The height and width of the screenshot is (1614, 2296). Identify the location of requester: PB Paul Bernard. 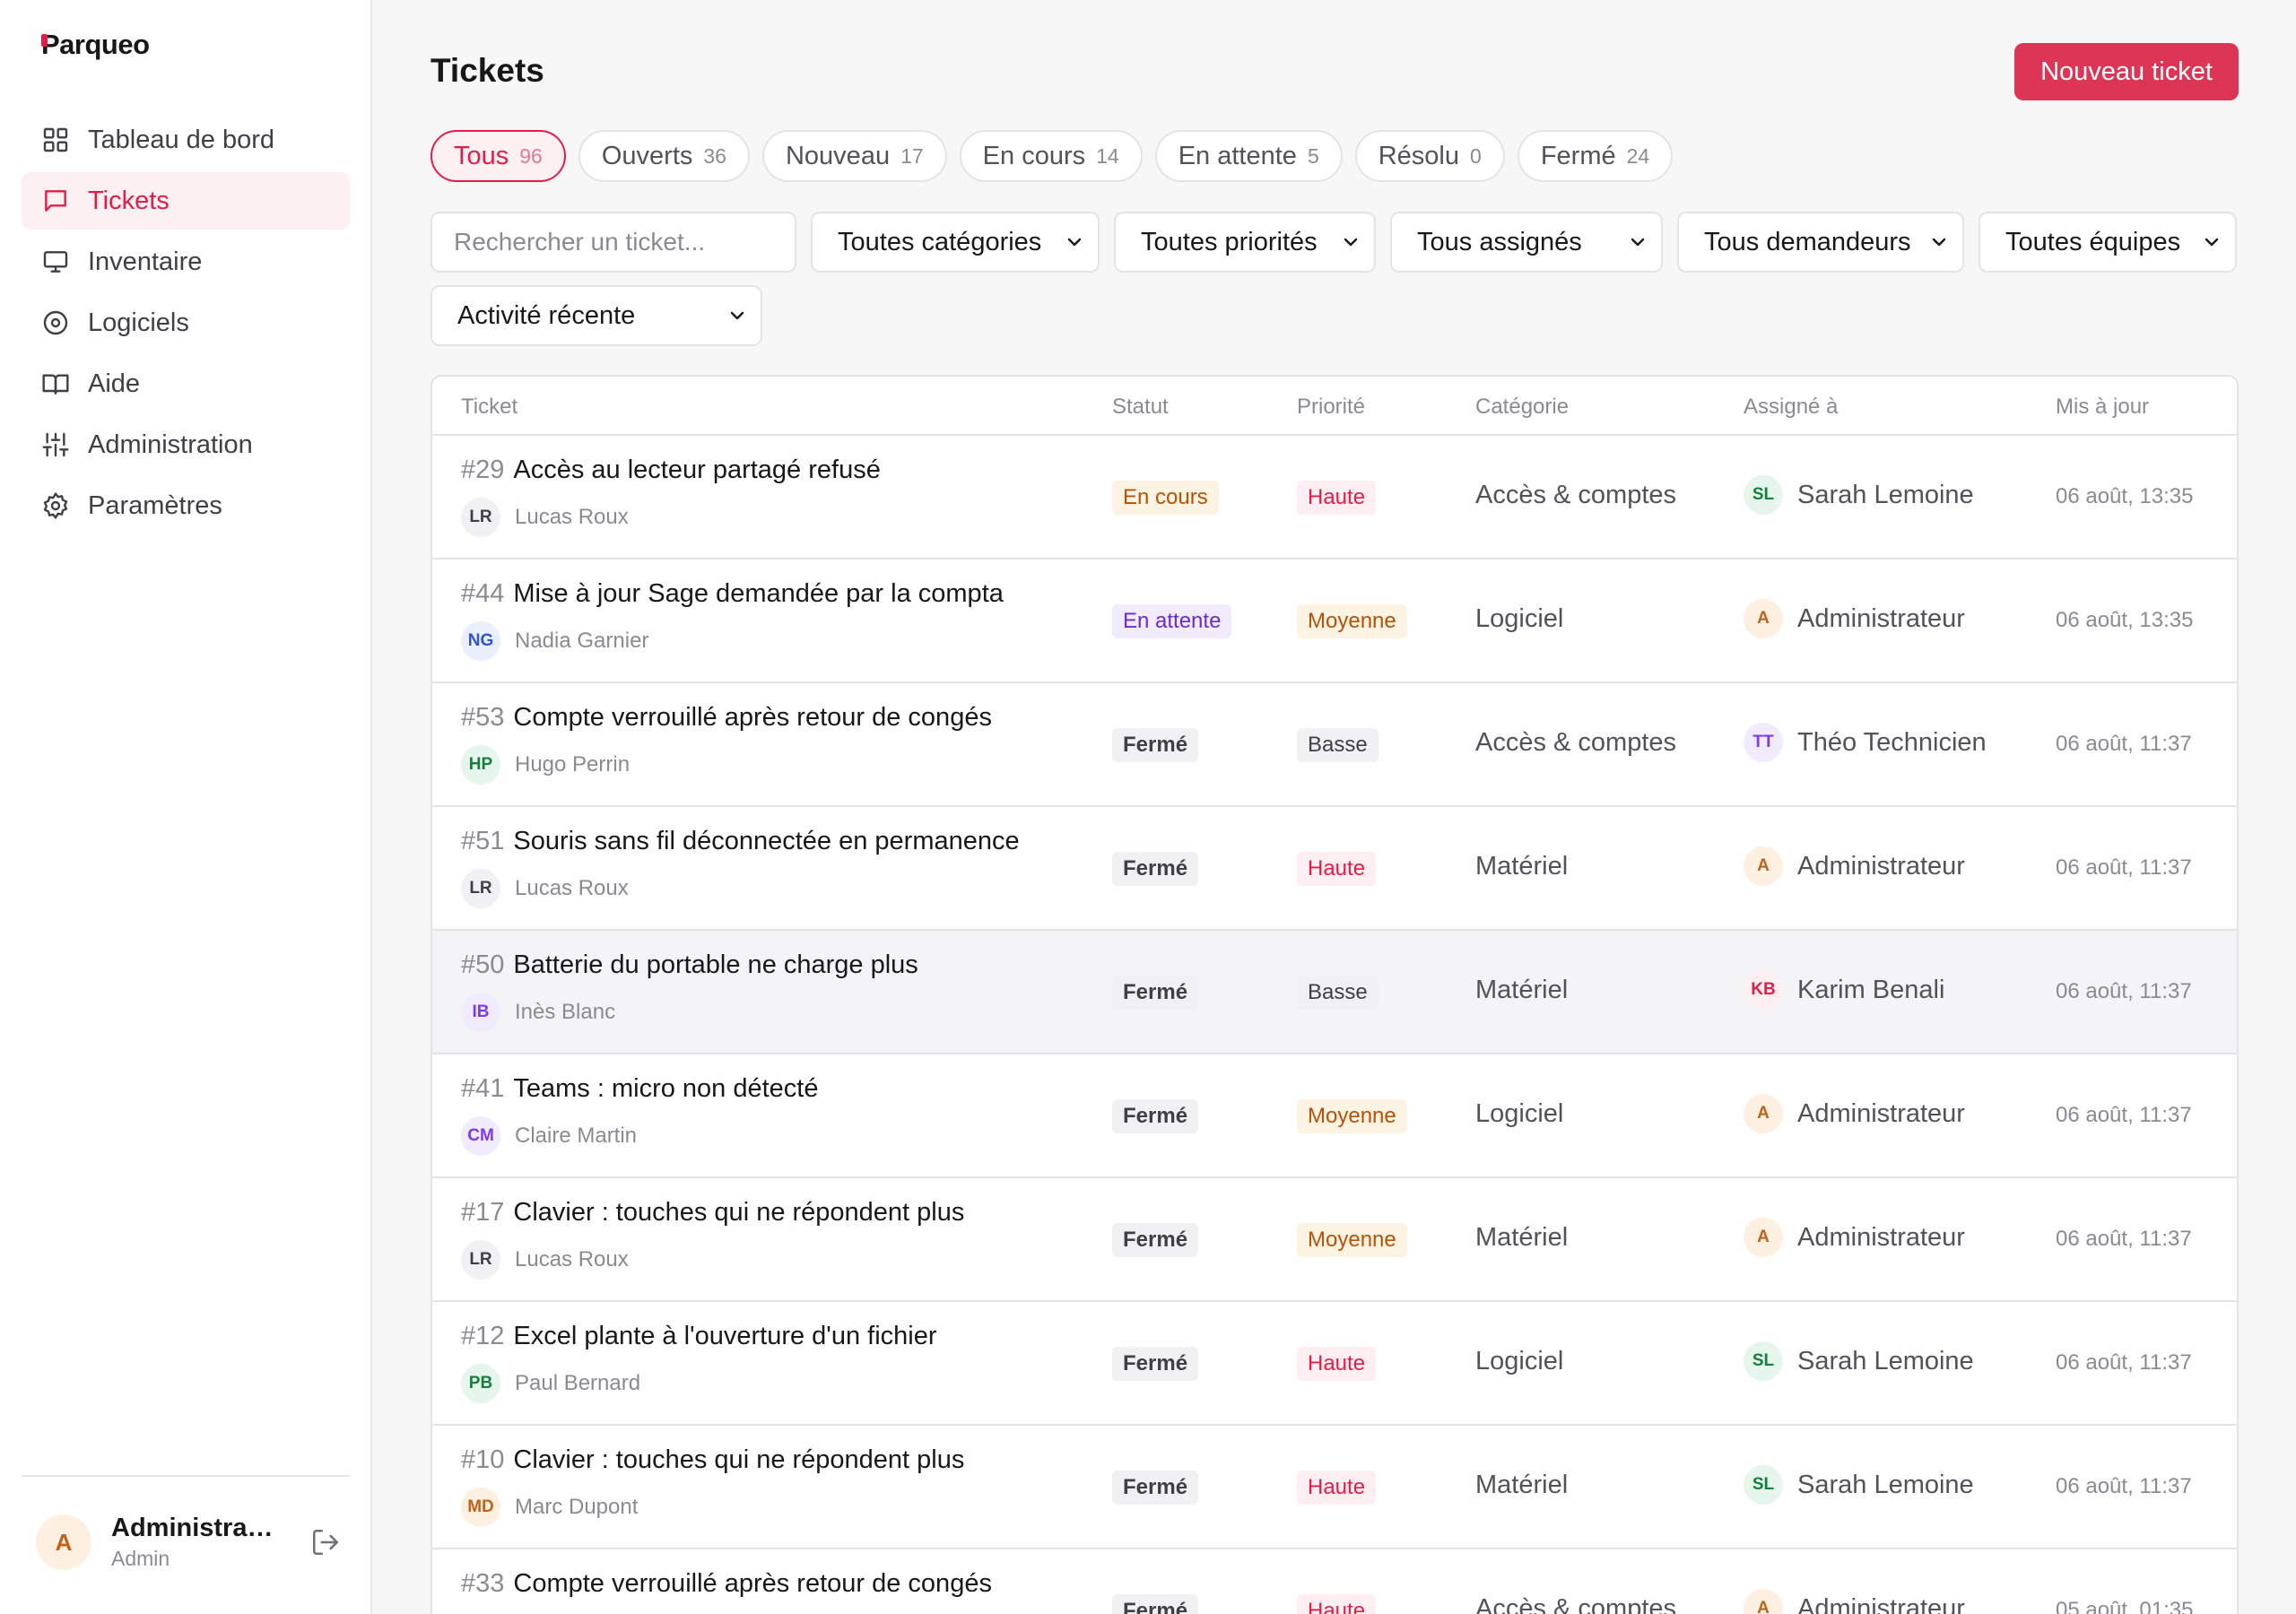
(699, 1383).